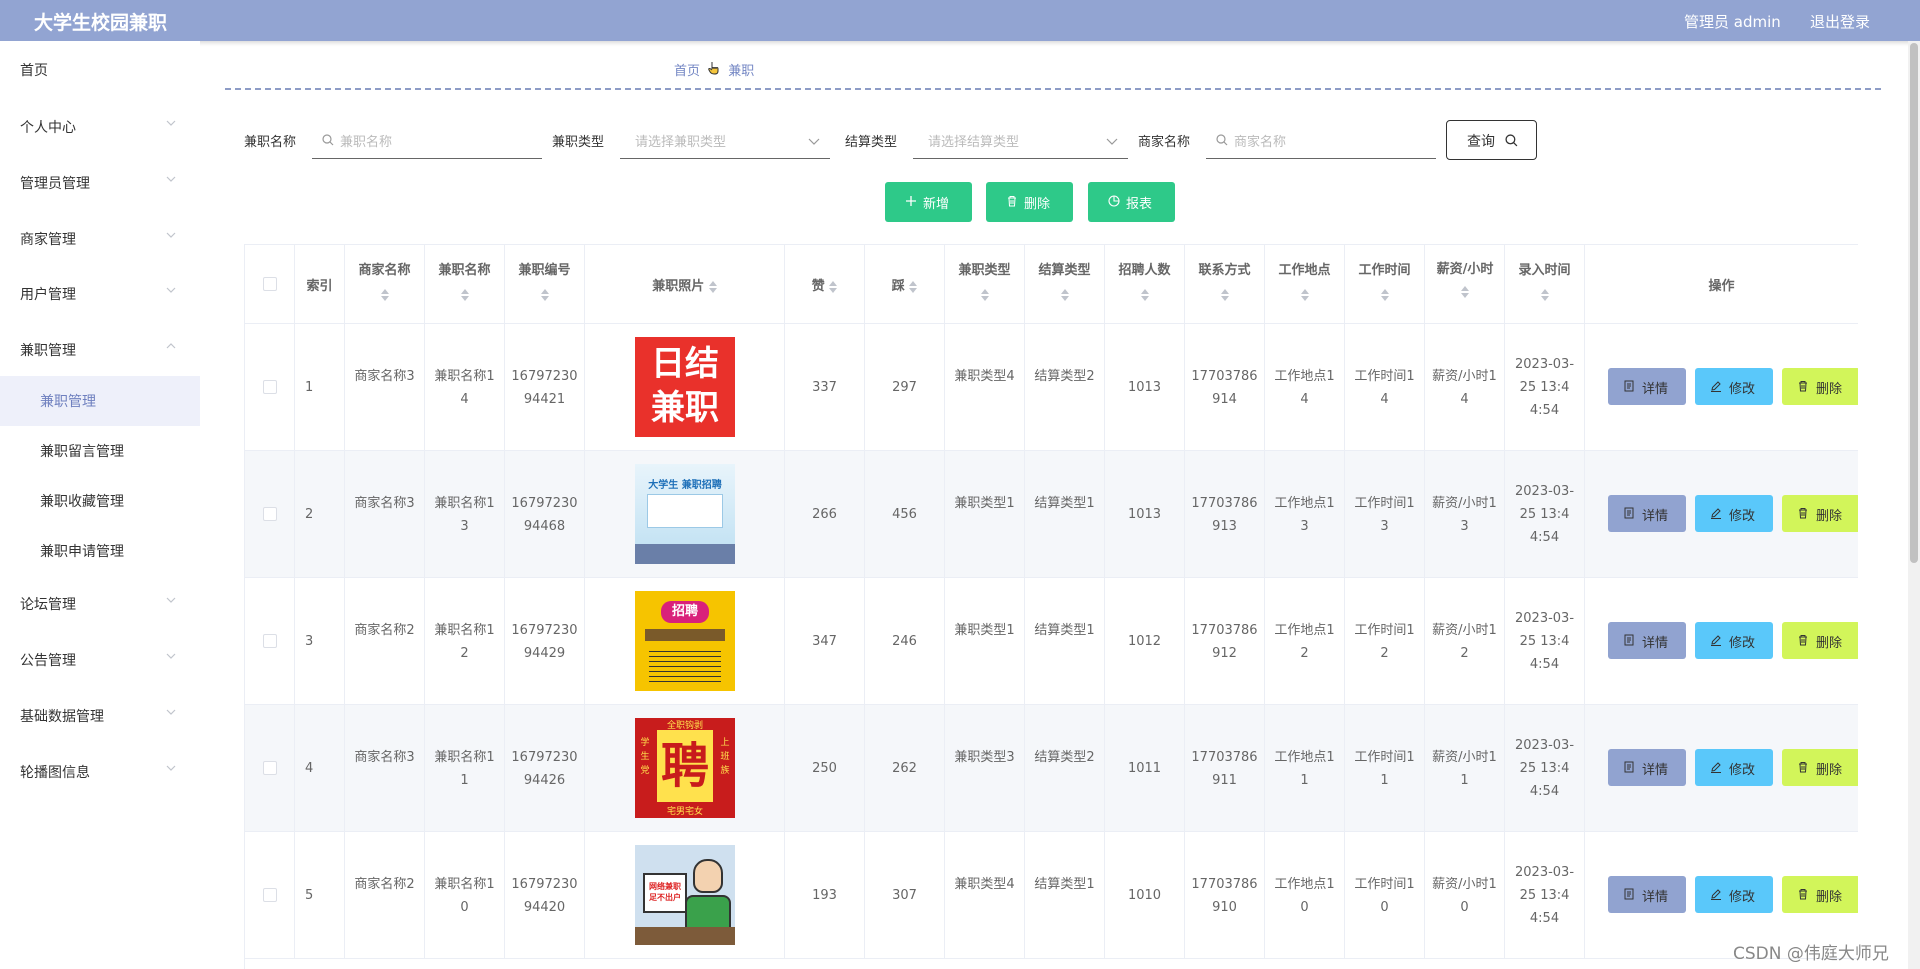  What do you see at coordinates (100, 401) in the screenshot?
I see `sidebar-subitem-jobs: 兼职管理` at bounding box center [100, 401].